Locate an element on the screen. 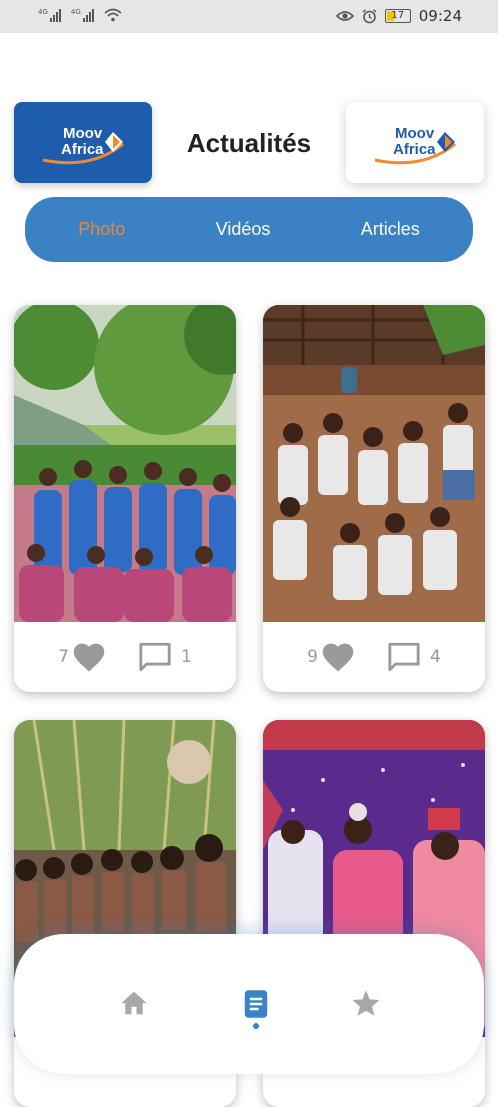 This screenshot has width=498, height=1107. alarm-icon is located at coordinates (369, 15).